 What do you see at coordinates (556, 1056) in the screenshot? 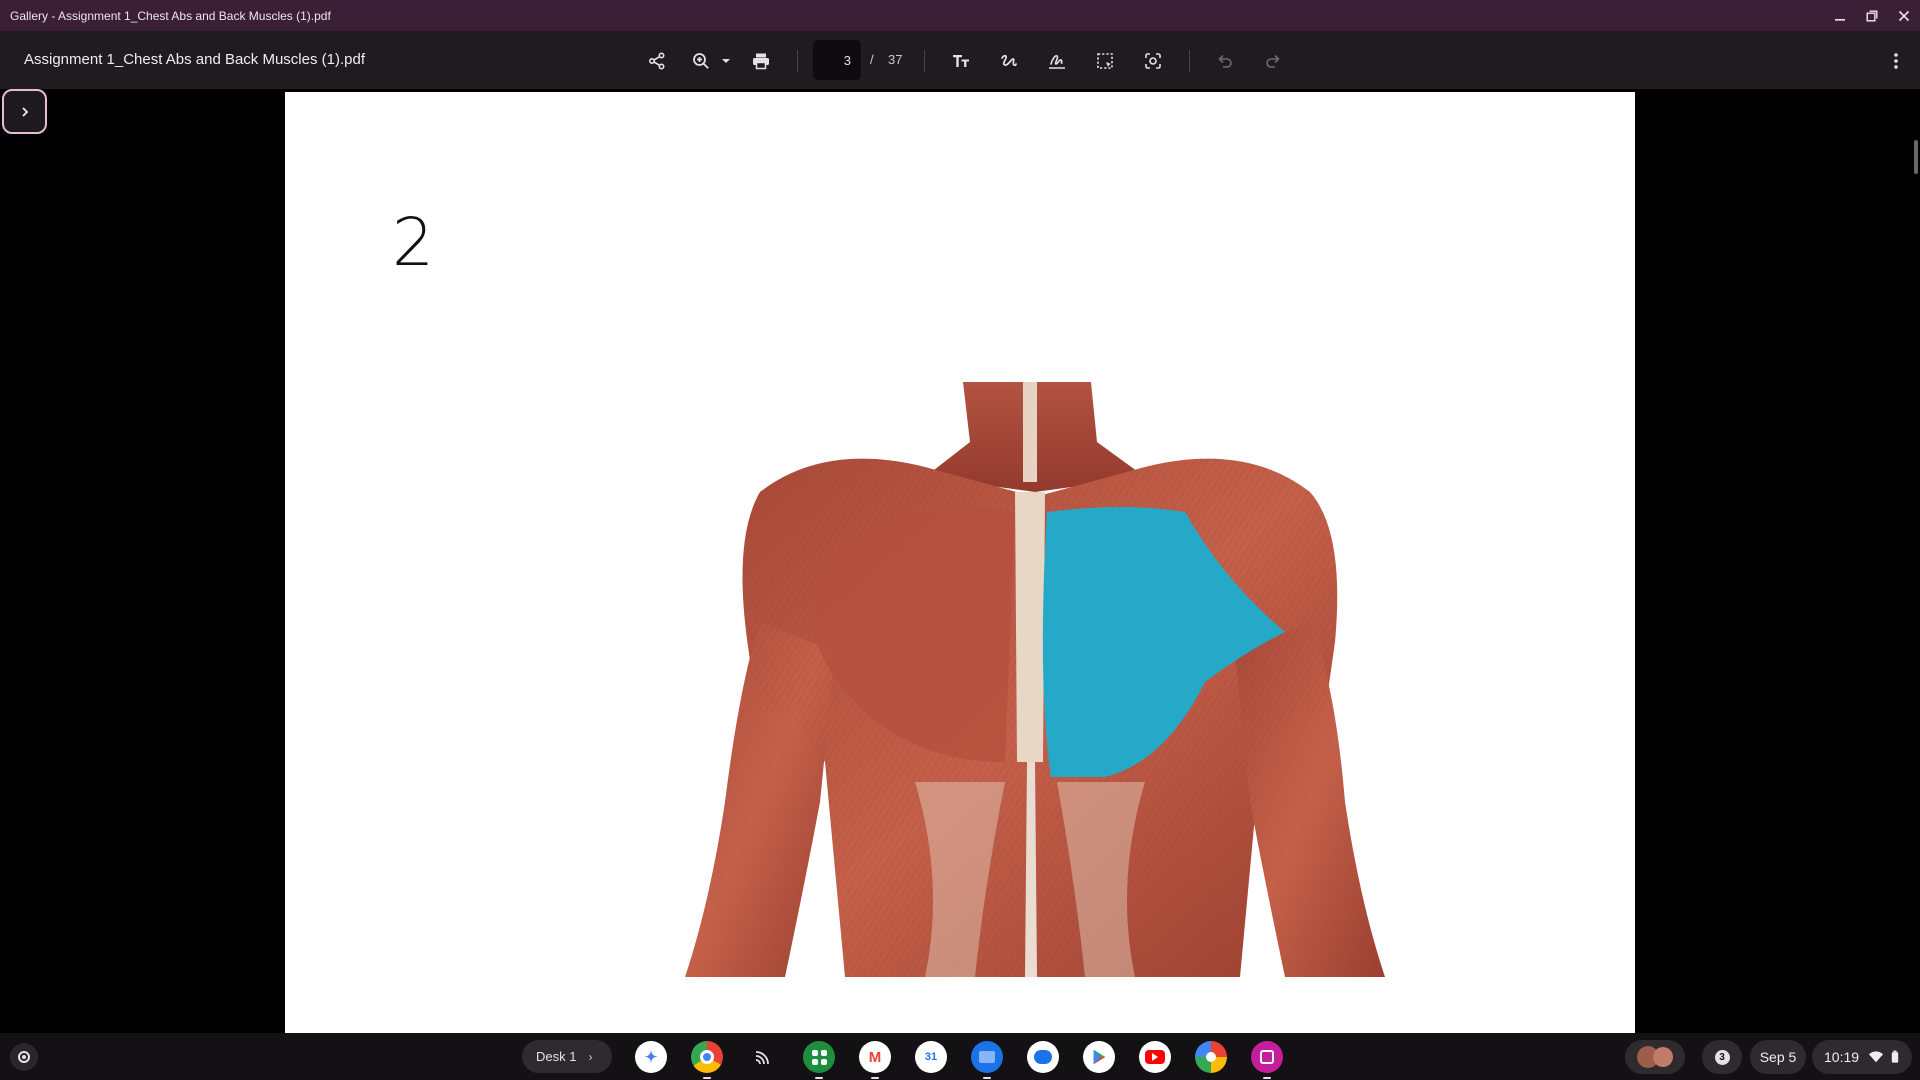
I see `desk-label: Desk 1` at bounding box center [556, 1056].